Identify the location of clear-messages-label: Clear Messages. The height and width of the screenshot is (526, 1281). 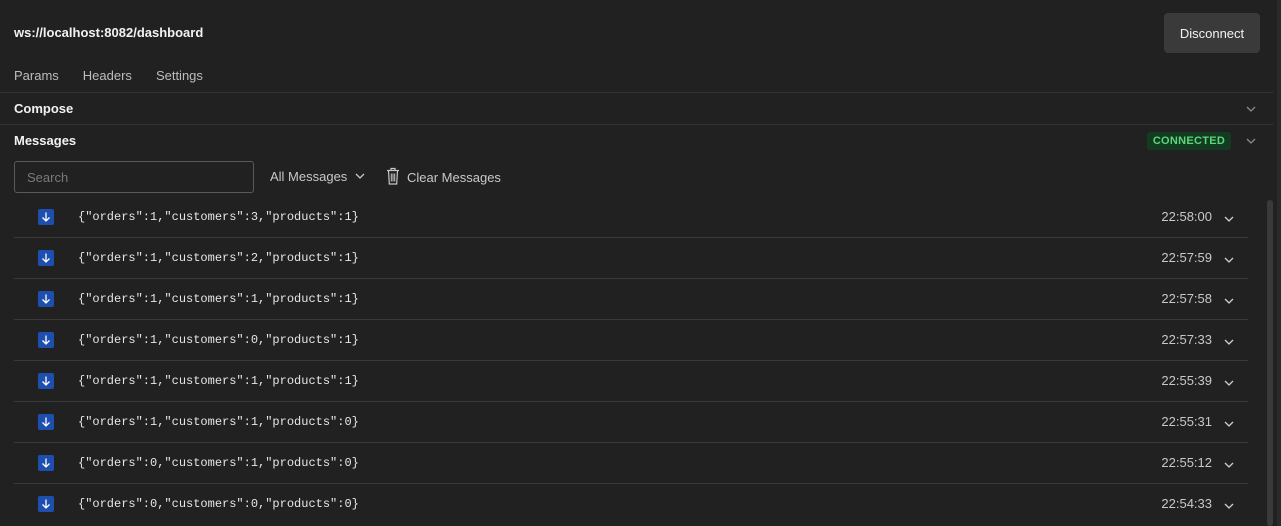
(454, 177).